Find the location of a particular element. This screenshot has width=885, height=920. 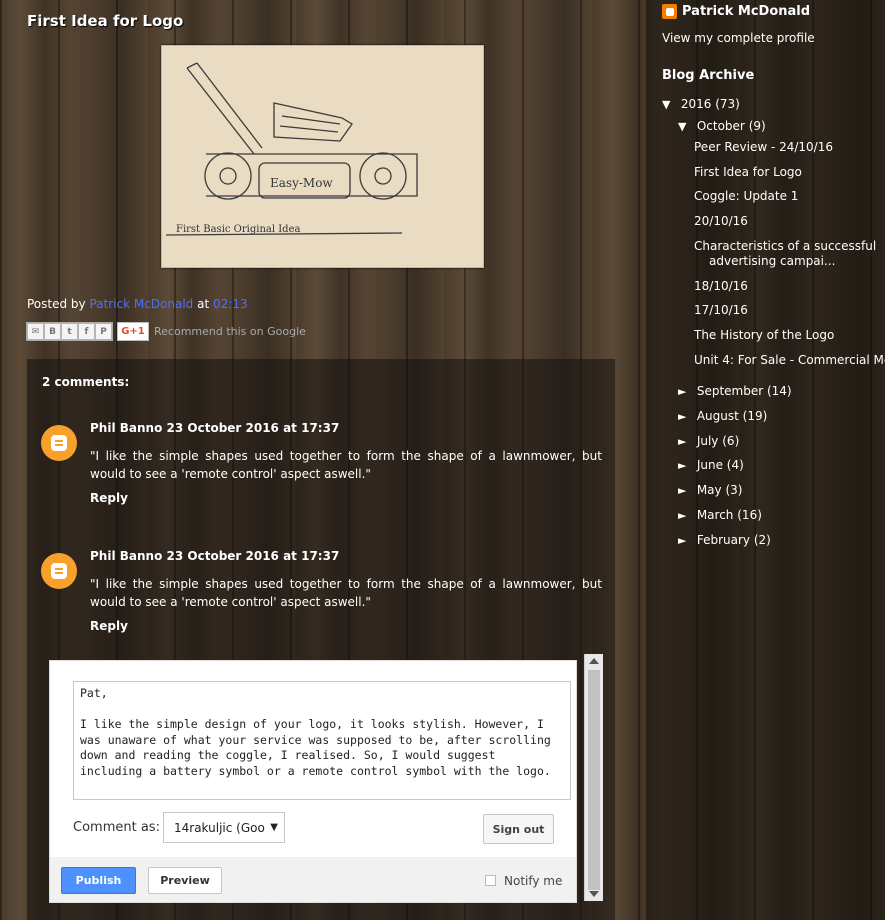

archive-post-link: The History of the Logo is located at coordinates (764, 335).